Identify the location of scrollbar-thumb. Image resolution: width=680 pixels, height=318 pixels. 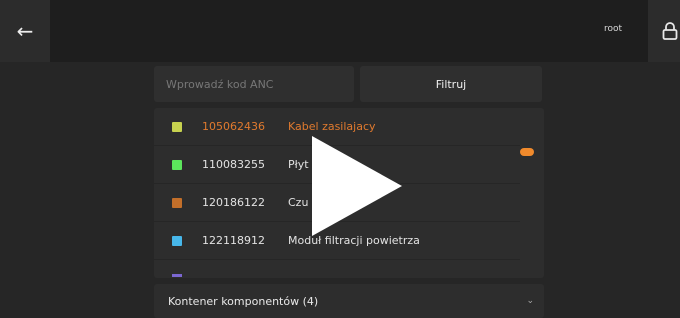
(527, 152).